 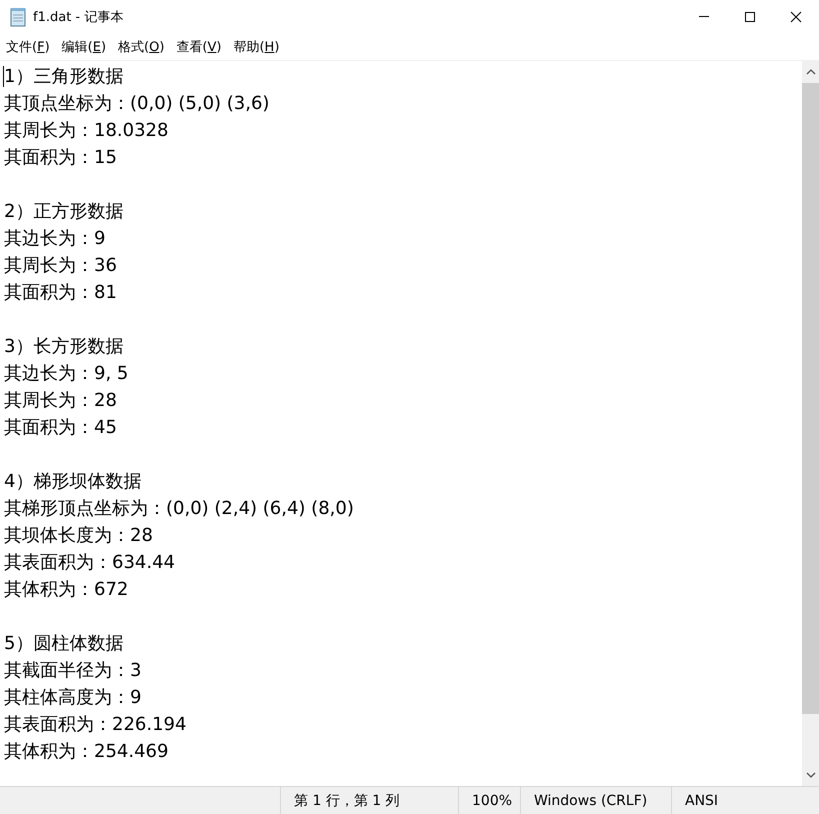 I want to click on text-line: 1）三角形数据, so click(x=64, y=77).